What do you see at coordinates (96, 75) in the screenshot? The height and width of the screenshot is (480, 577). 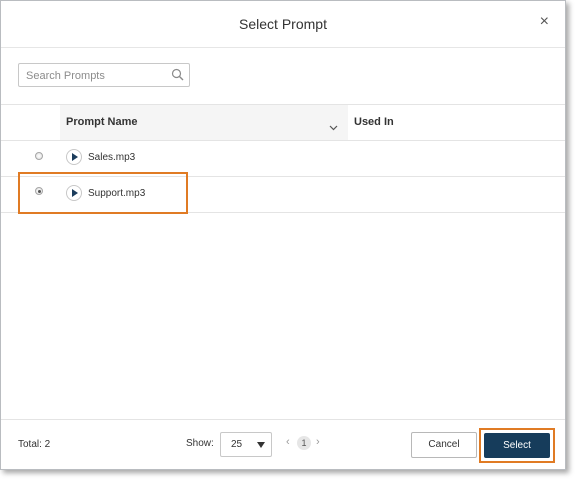 I see `search-input` at bounding box center [96, 75].